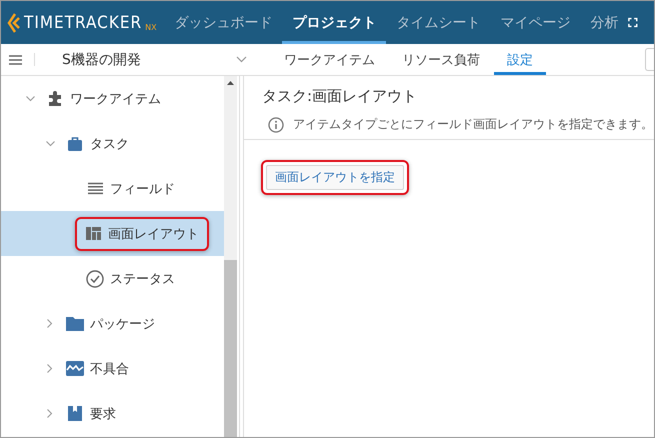  What do you see at coordinates (142, 279) in the screenshot?
I see `tree-label: ステータス` at bounding box center [142, 279].